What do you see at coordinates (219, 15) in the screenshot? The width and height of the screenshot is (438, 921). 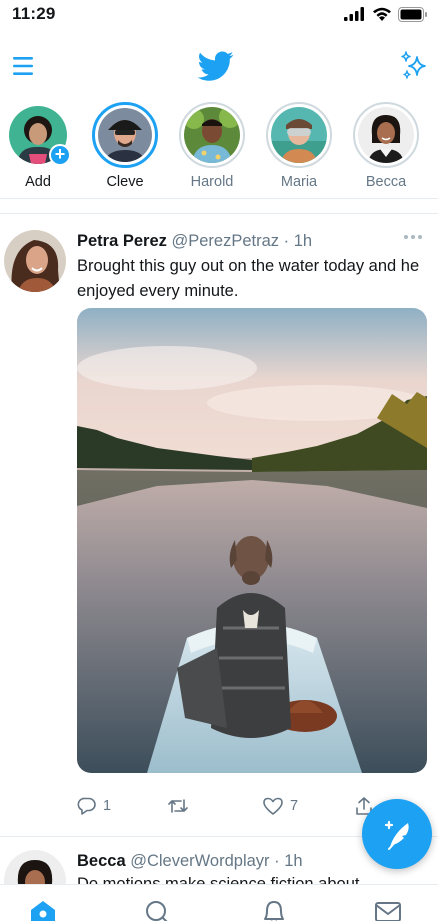 I see `status-bar: 11:29` at bounding box center [219, 15].